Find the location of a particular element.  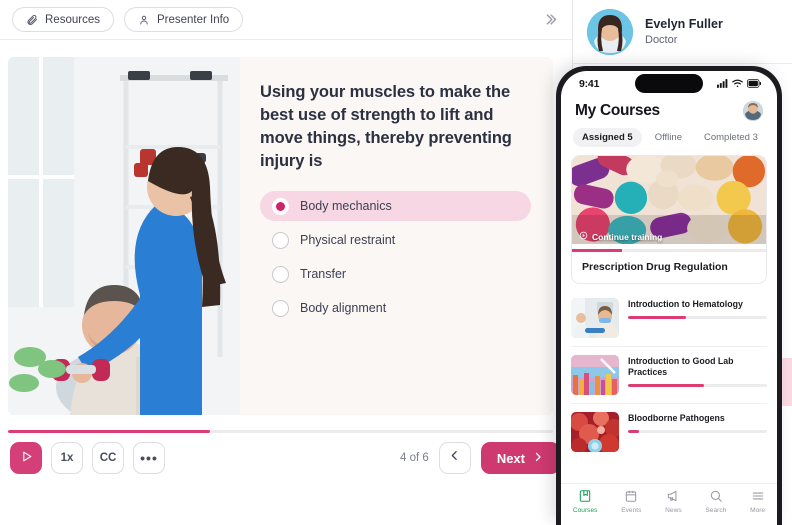

bloodborne-thumb is located at coordinates (595, 432).